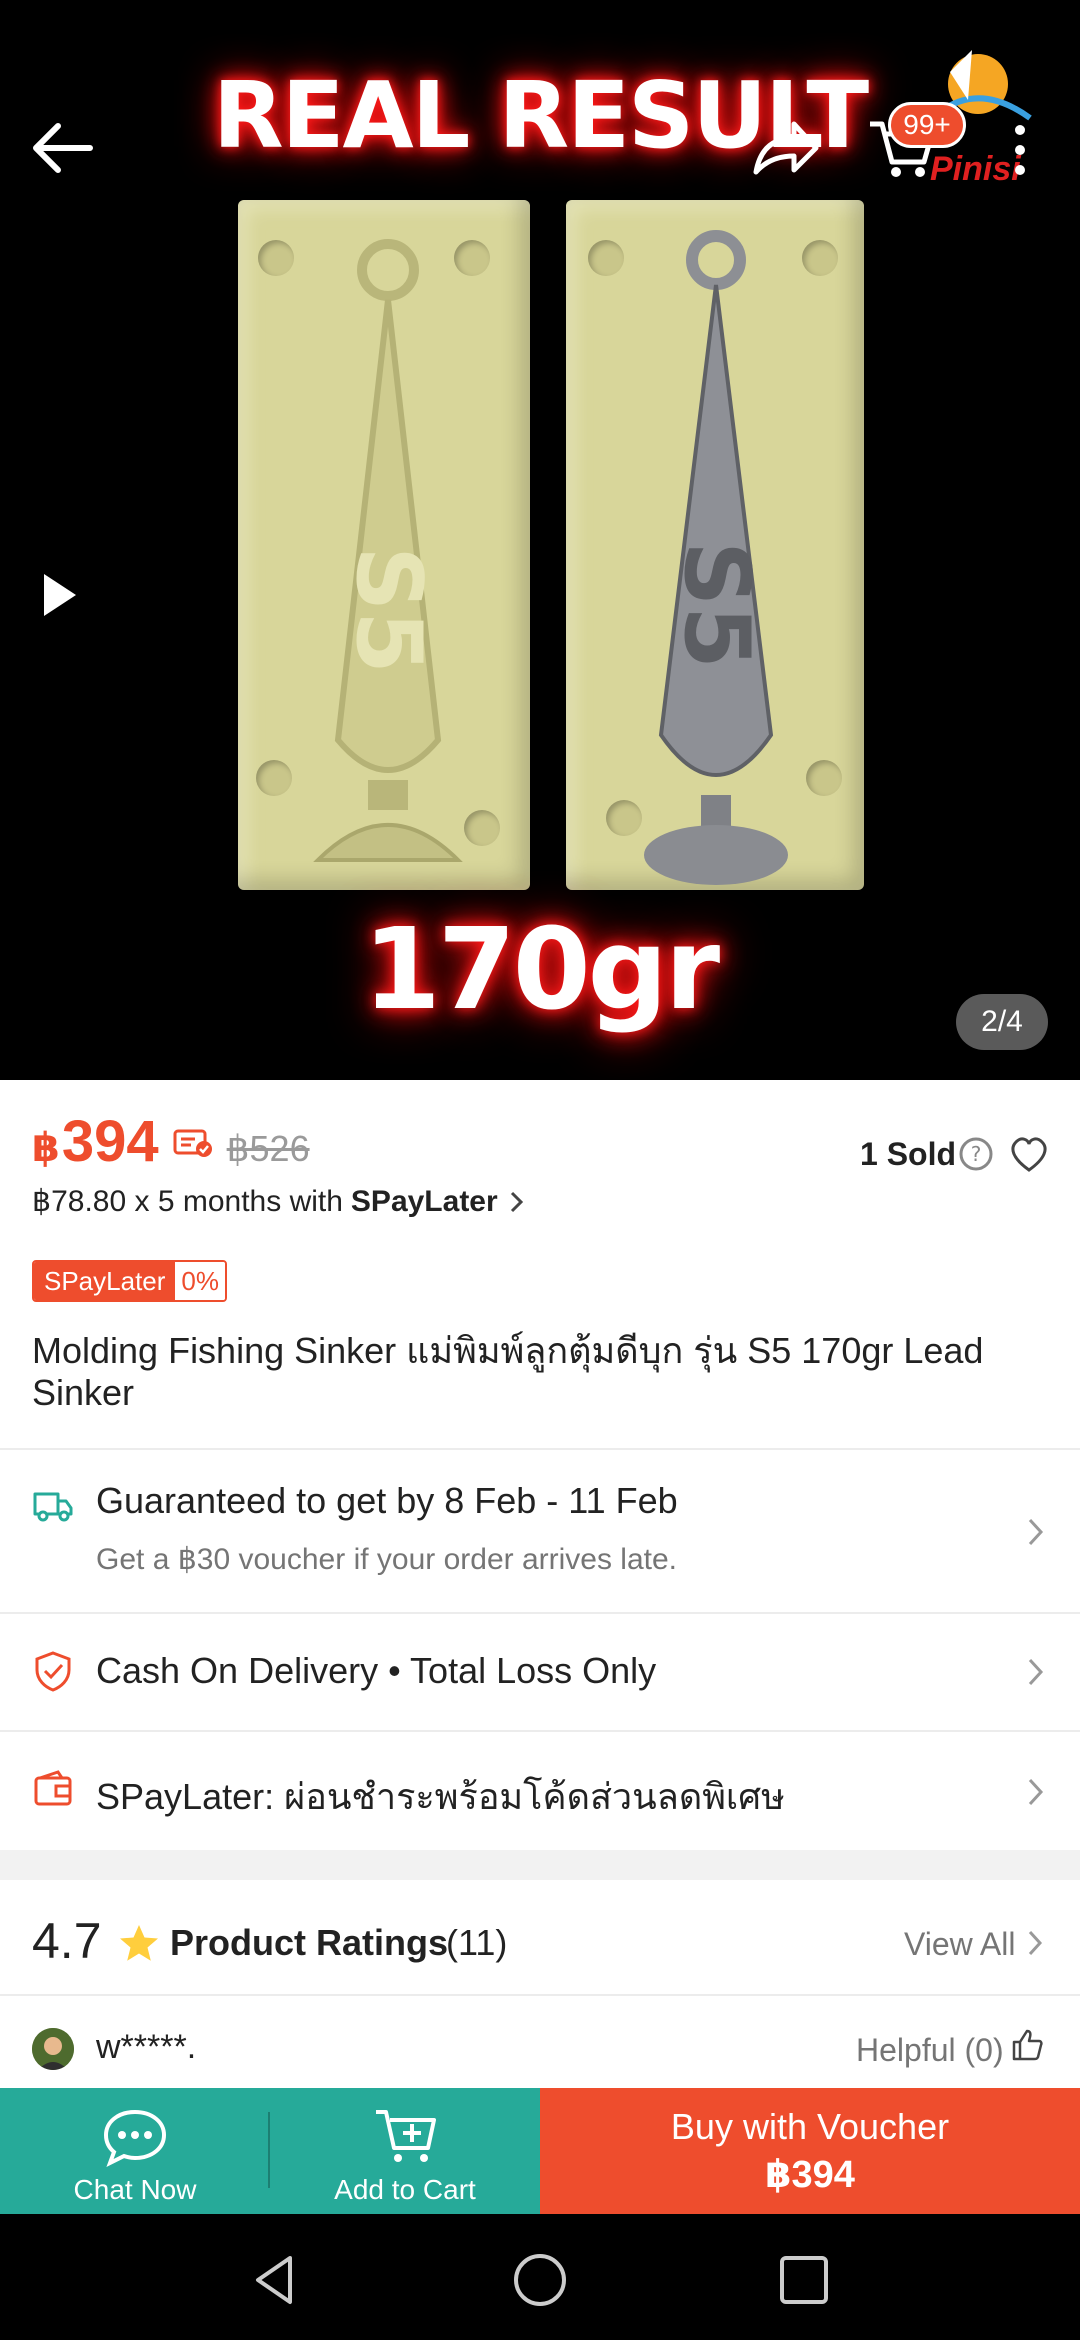 The width and height of the screenshot is (1080, 2340). Describe the element at coordinates (1027, 2045) in the screenshot. I see `thumb-up-icon` at that location.